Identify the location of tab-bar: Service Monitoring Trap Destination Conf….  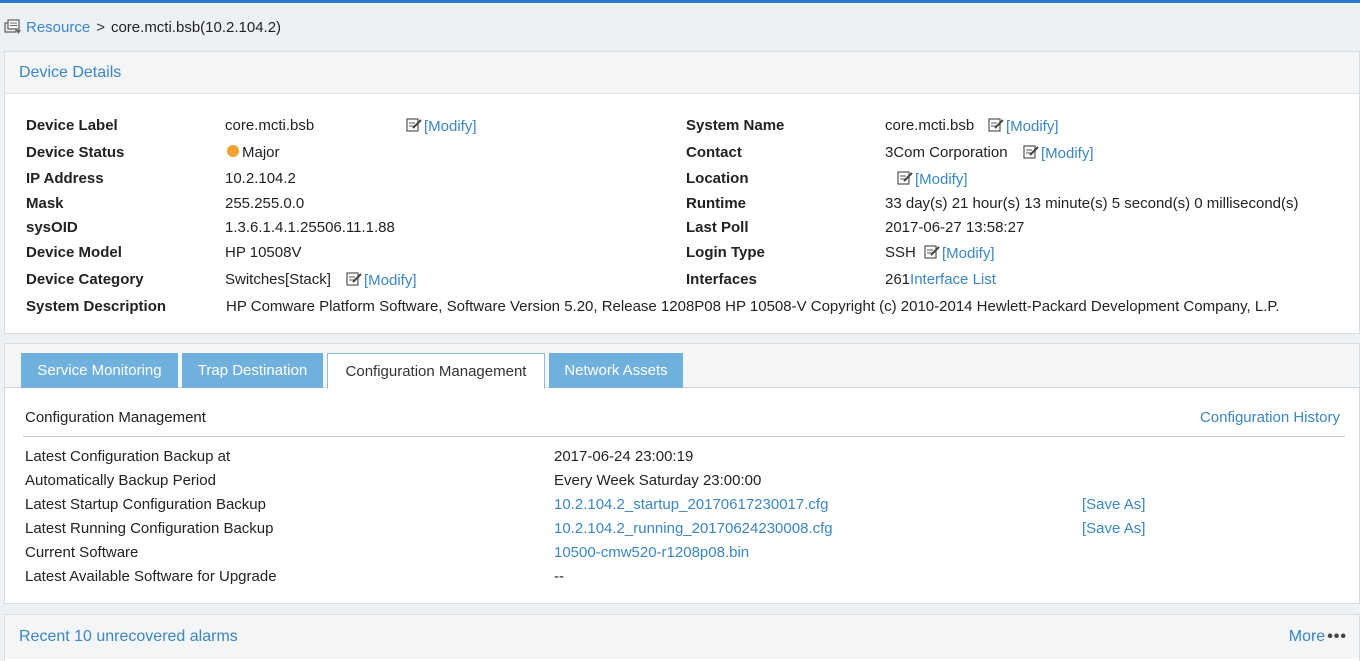
(682, 366).